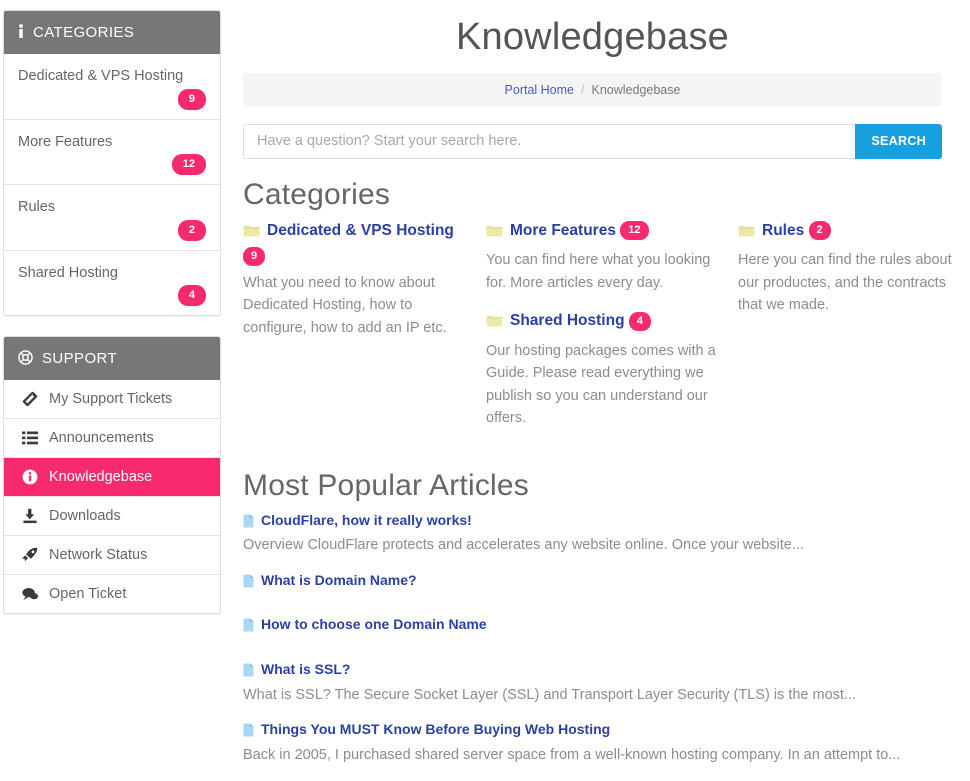 Image resolution: width=970 pixels, height=781 pixels. Describe the element at coordinates (634, 231) in the screenshot. I see `category-card-count: 12` at that location.